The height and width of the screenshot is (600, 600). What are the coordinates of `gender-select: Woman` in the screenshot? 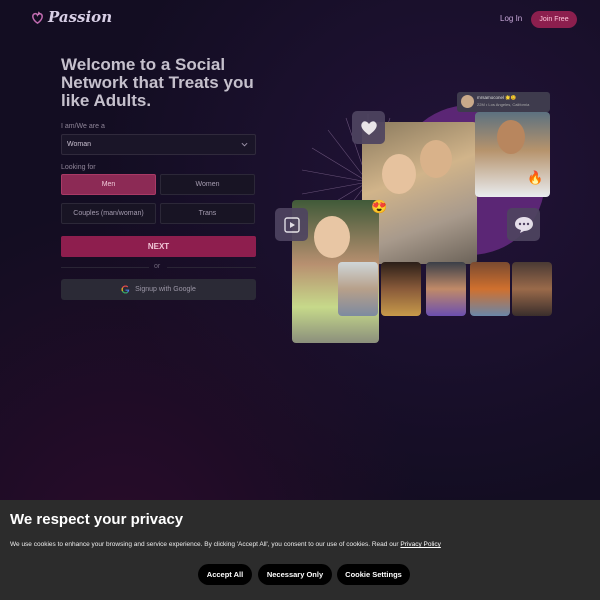 It's located at (158, 144).